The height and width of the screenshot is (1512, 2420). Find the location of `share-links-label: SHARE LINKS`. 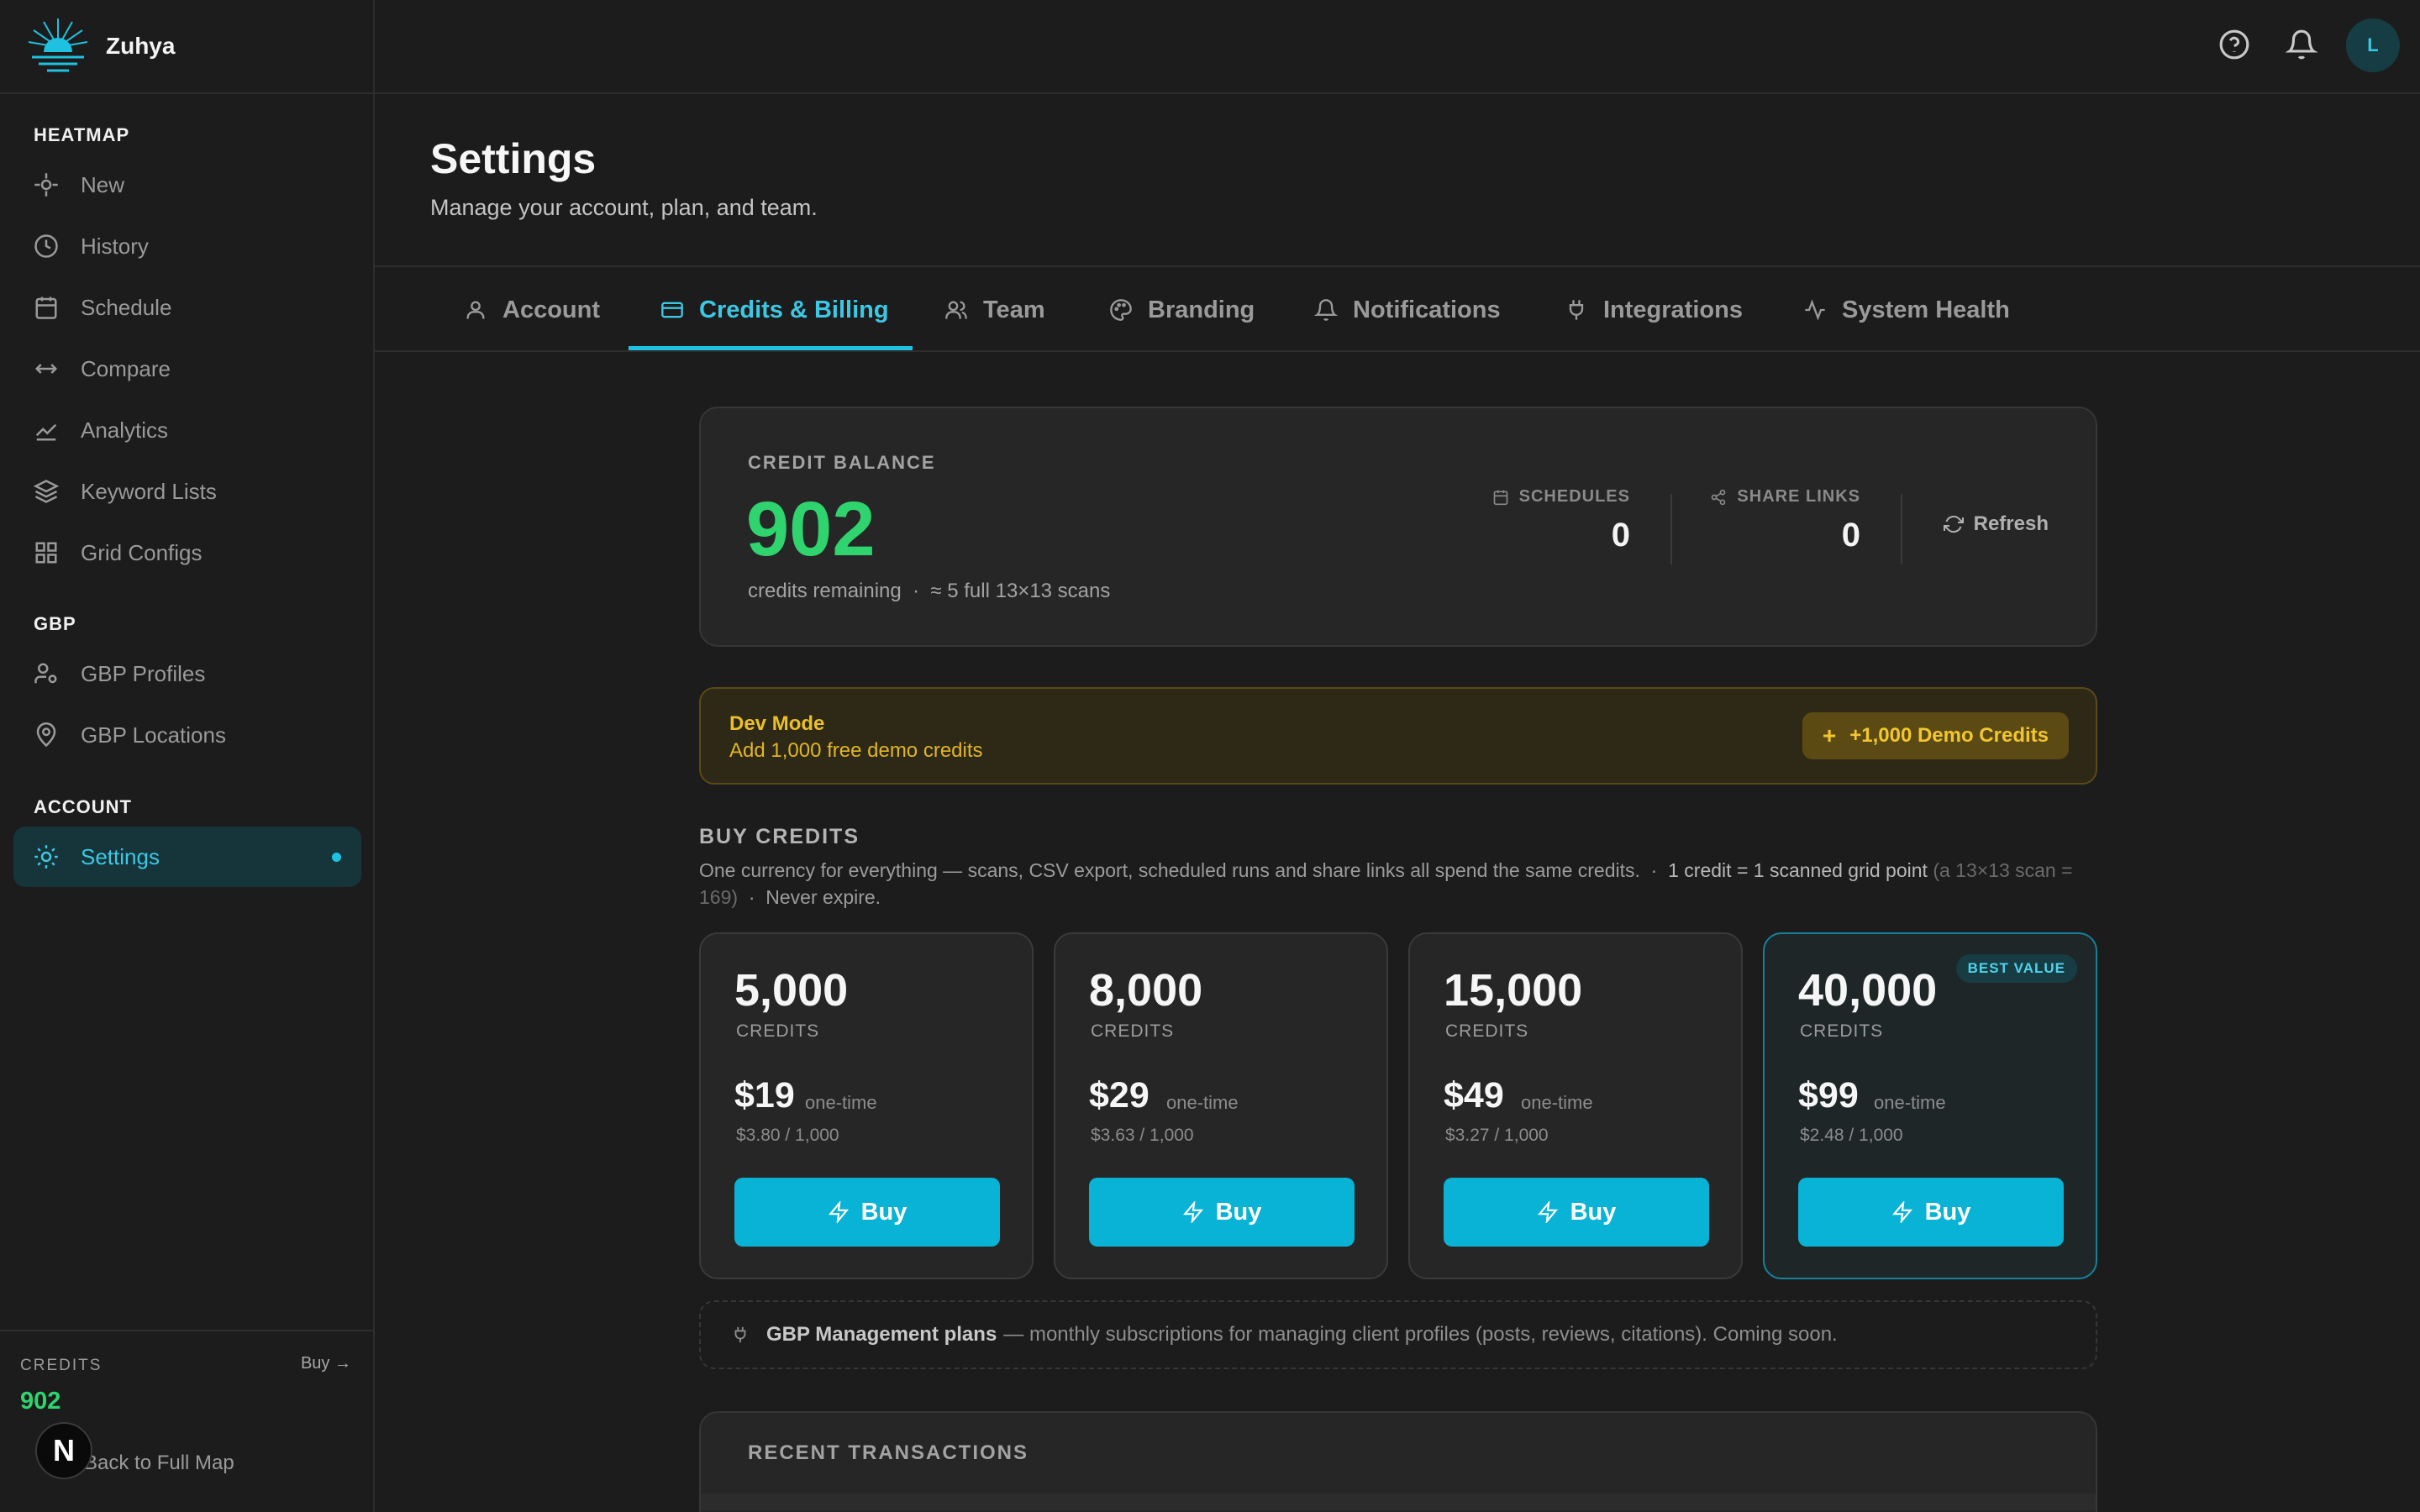

share-links-label: SHARE LINKS is located at coordinates (1799, 496).